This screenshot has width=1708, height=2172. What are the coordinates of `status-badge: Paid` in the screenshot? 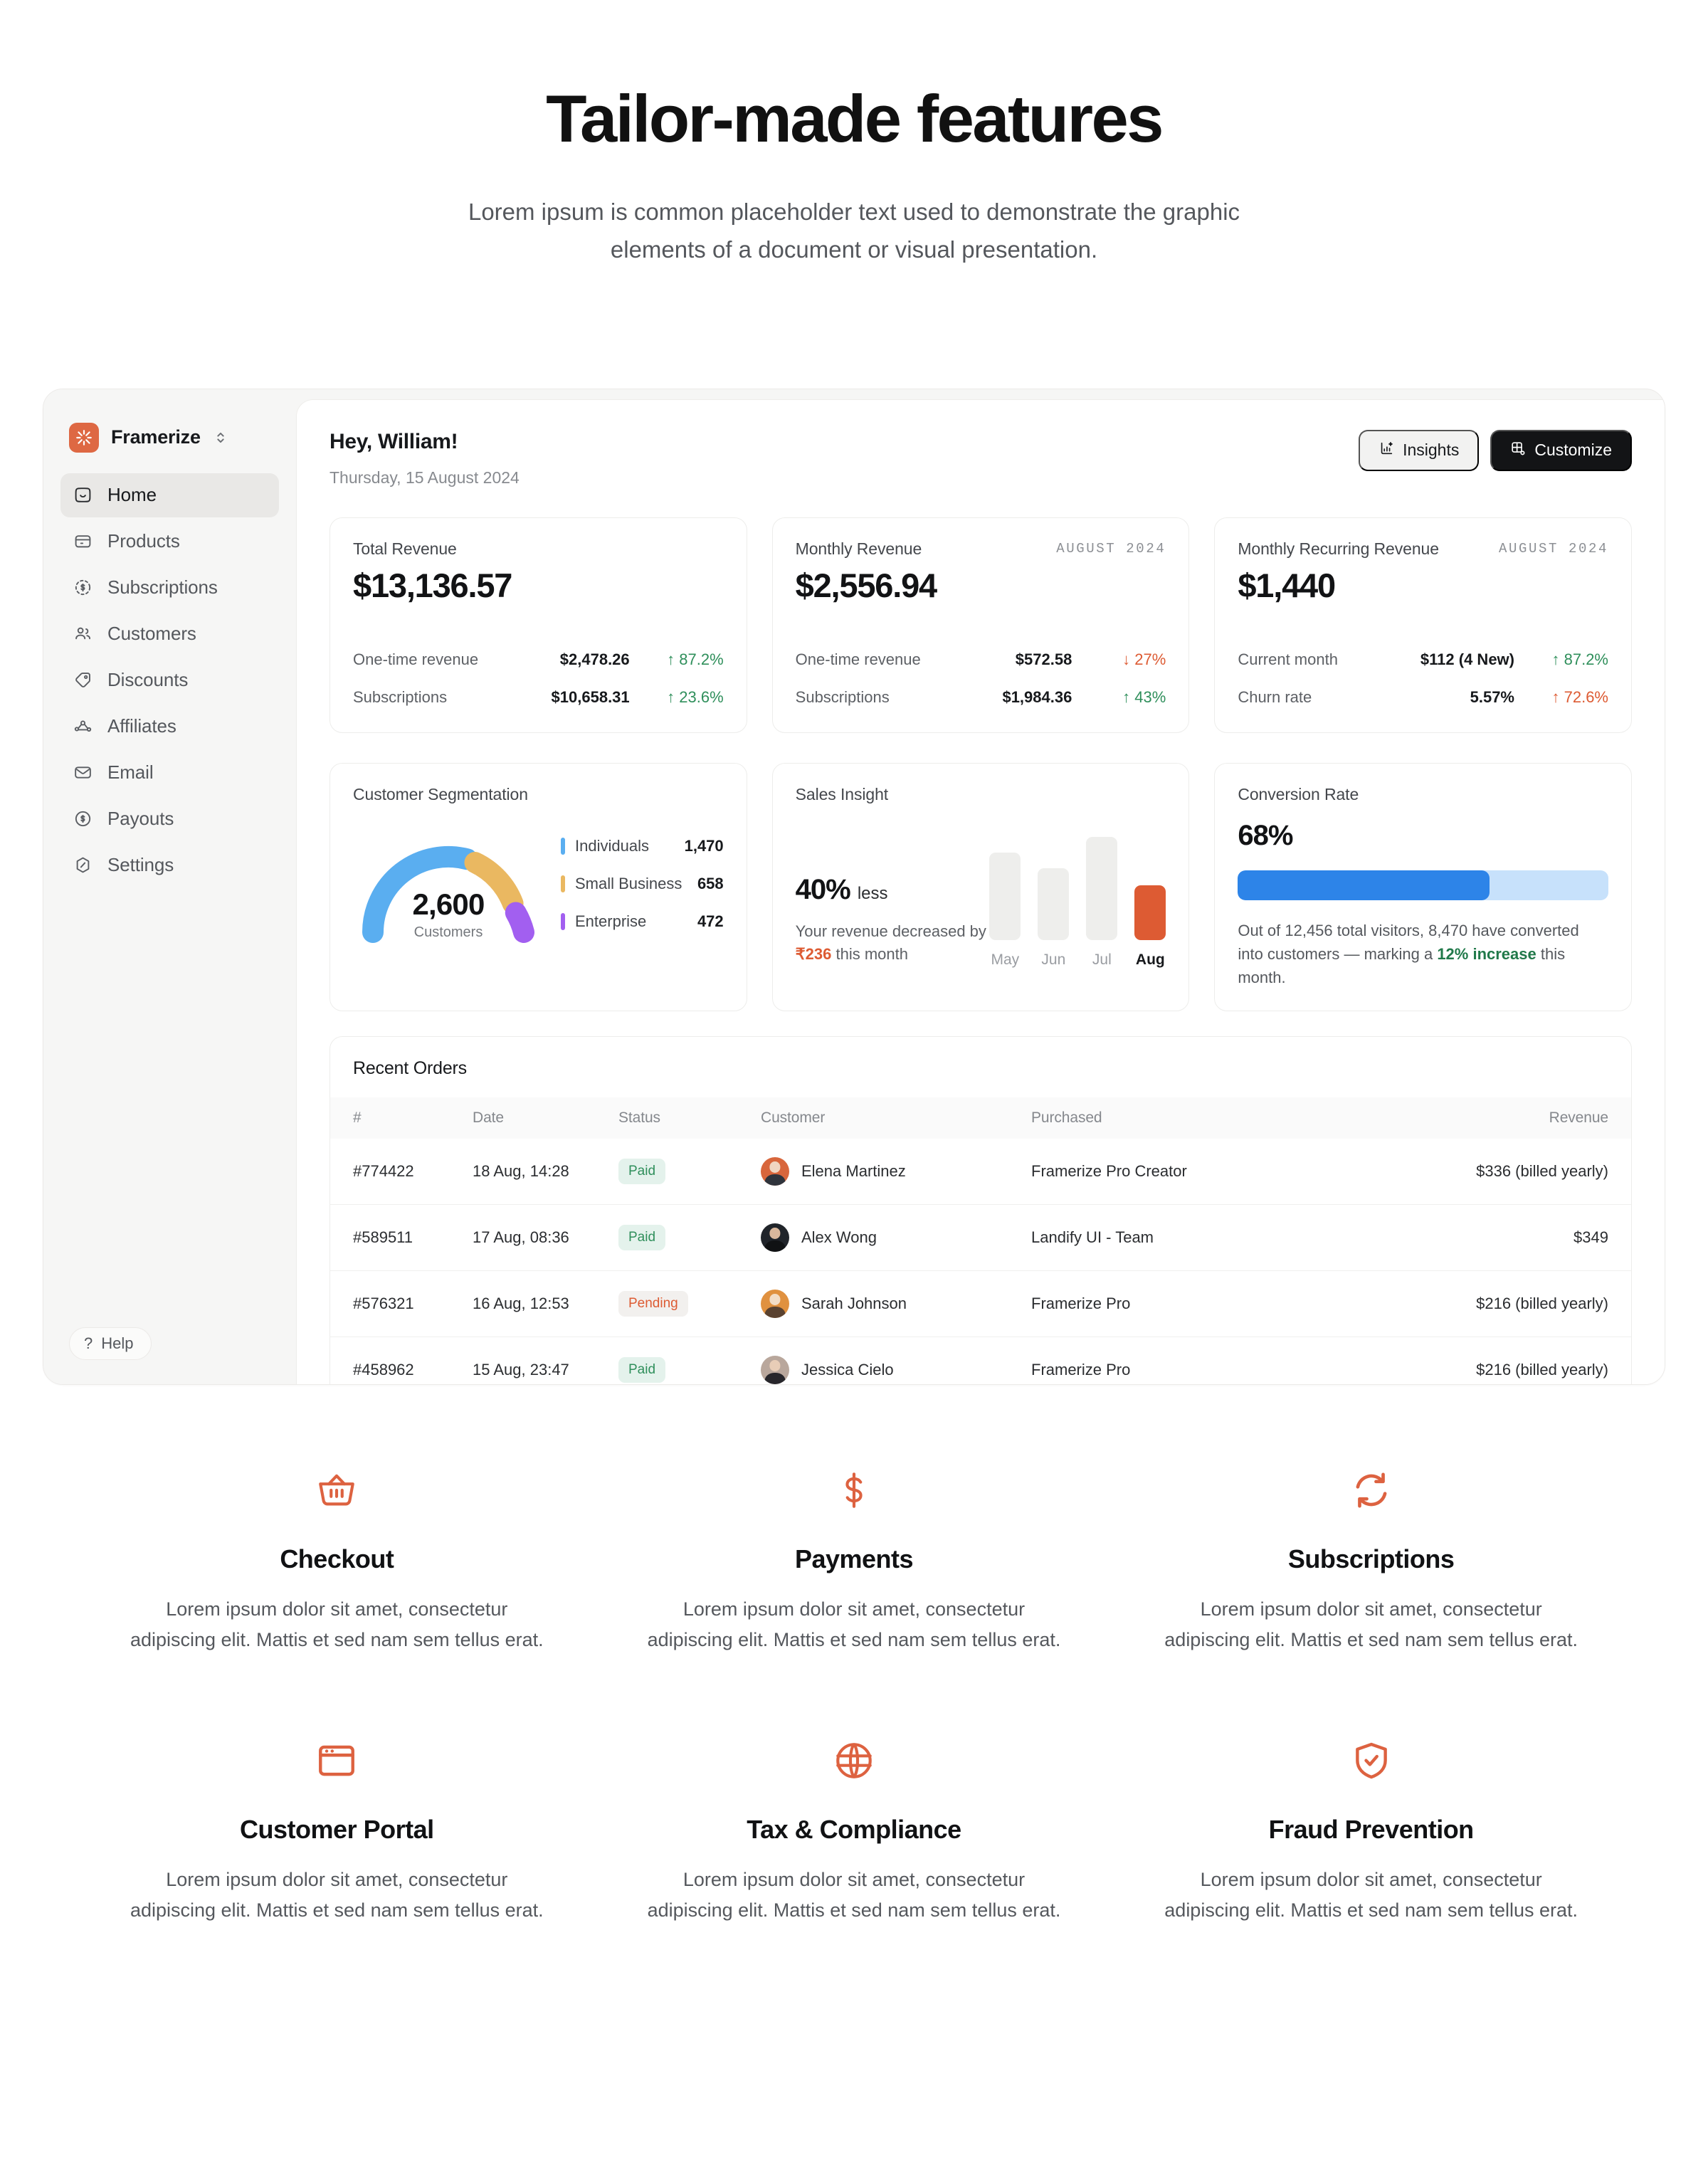 It's located at (642, 1369).